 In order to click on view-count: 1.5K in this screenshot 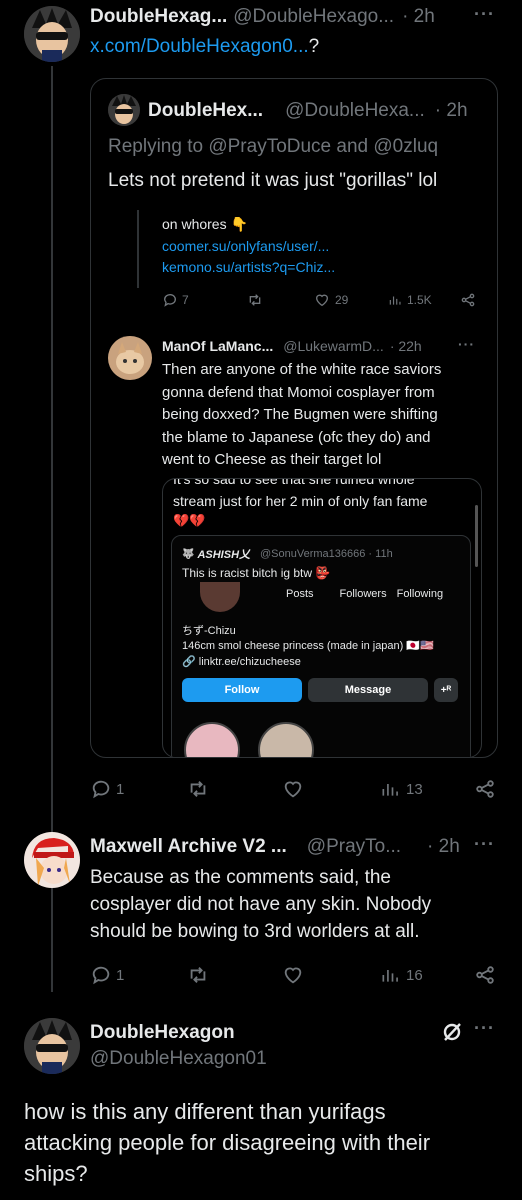, I will do `click(419, 300)`.